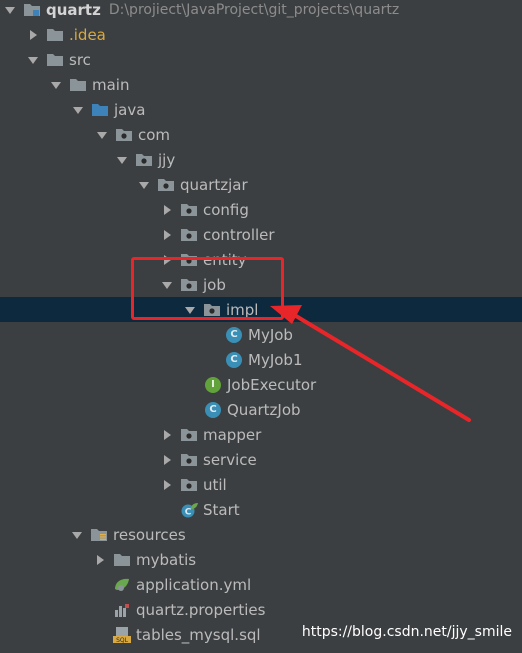 This screenshot has height=653, width=522. I want to click on tree-node-label: job, so click(214, 284).